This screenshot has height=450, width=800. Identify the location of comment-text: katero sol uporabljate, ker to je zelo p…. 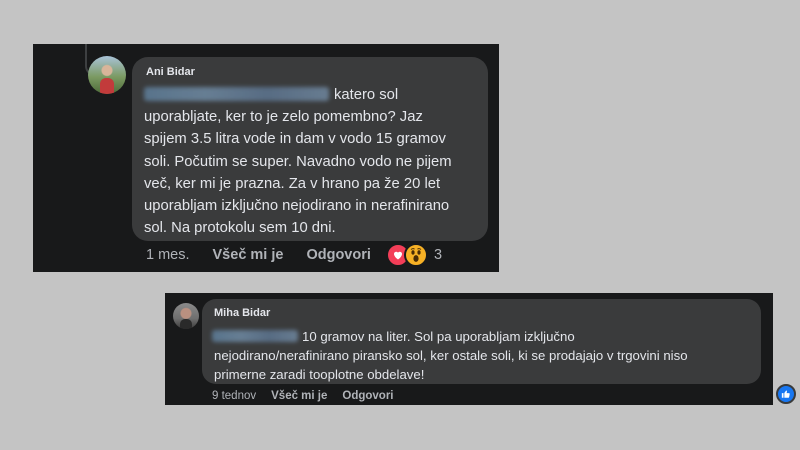
(298, 162).